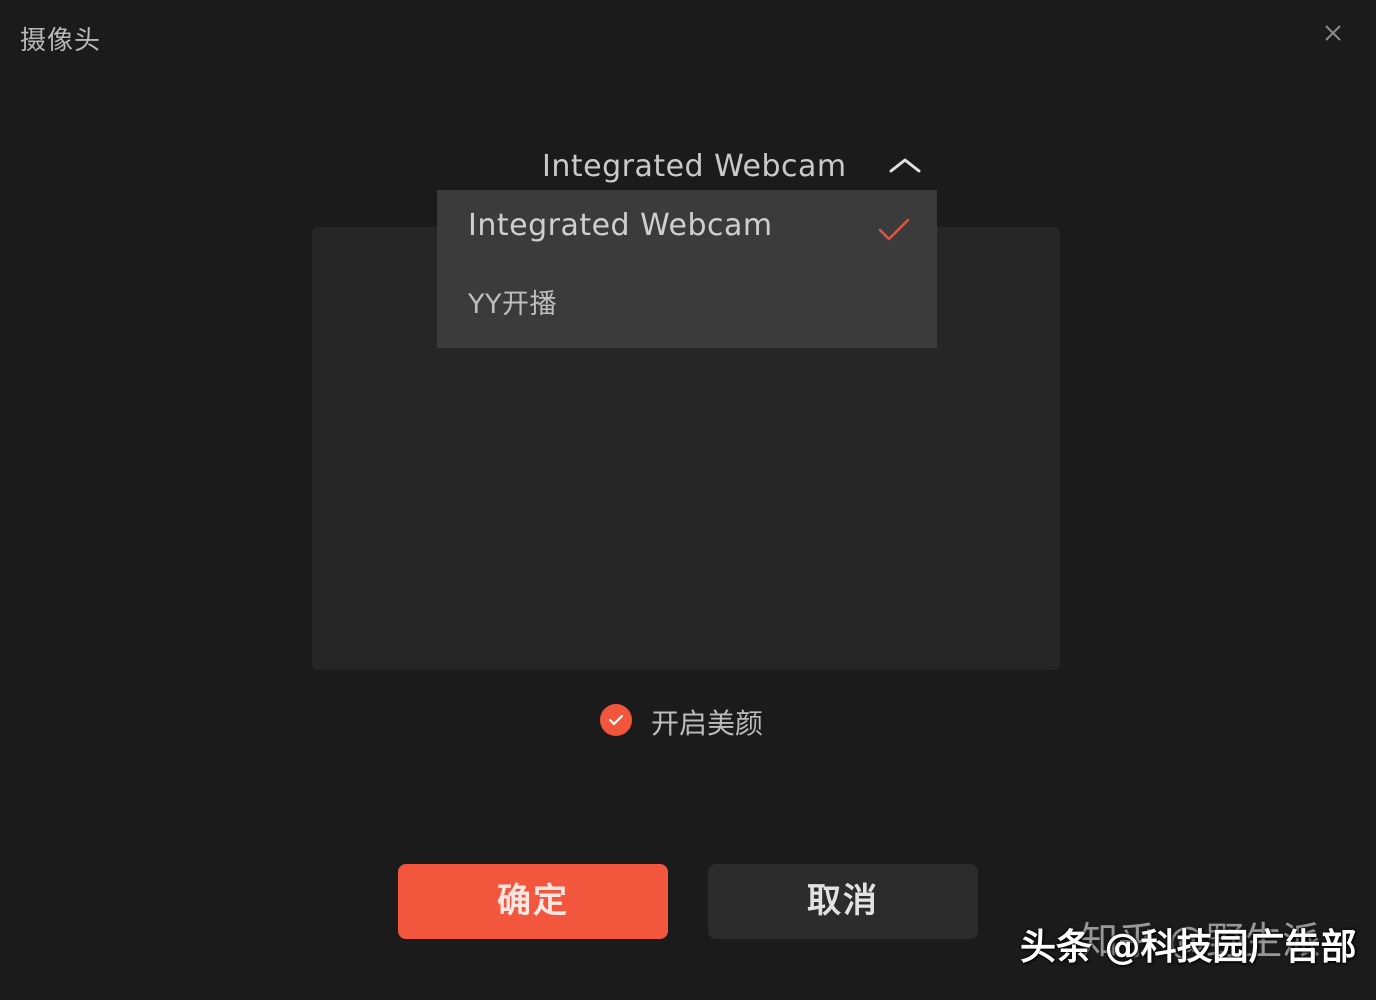 Image resolution: width=1376 pixels, height=1000 pixels. I want to click on beauty-checkbox, so click(616, 720).